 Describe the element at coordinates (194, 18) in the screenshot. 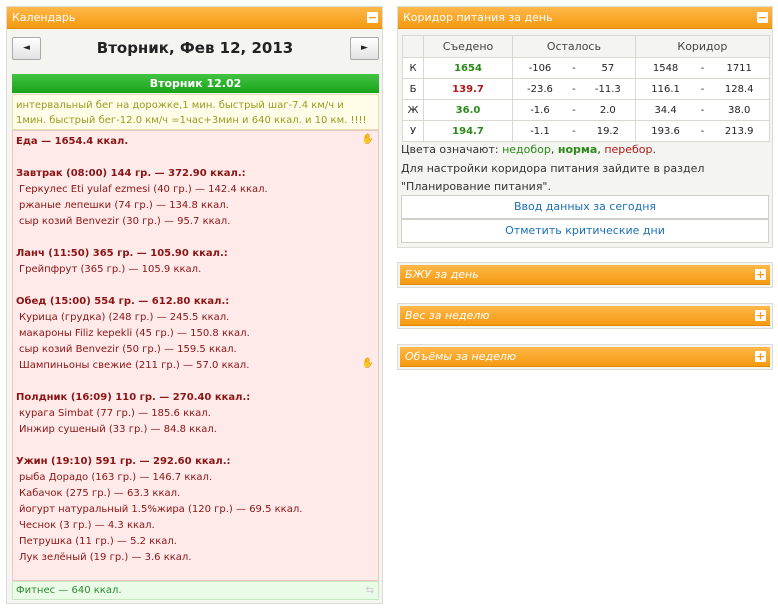

I see `calendar-header: Календарь −` at that location.